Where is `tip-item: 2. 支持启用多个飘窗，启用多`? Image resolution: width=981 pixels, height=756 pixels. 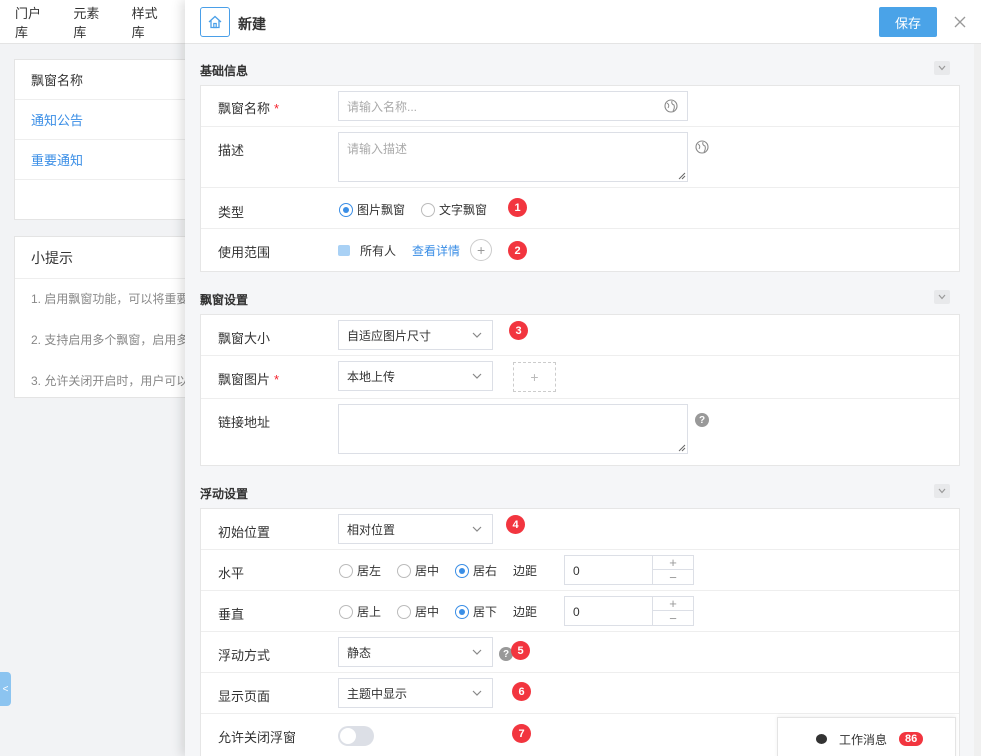
tip-item: 2. 支持启用多个飘窗，启用多 is located at coordinates (110, 340).